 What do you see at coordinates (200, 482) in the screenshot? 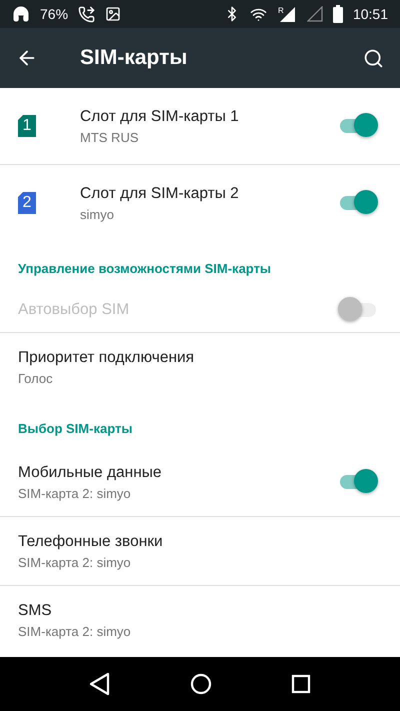
I see `setting-row: Мобильные данные SIM-карта 2: simyo` at bounding box center [200, 482].